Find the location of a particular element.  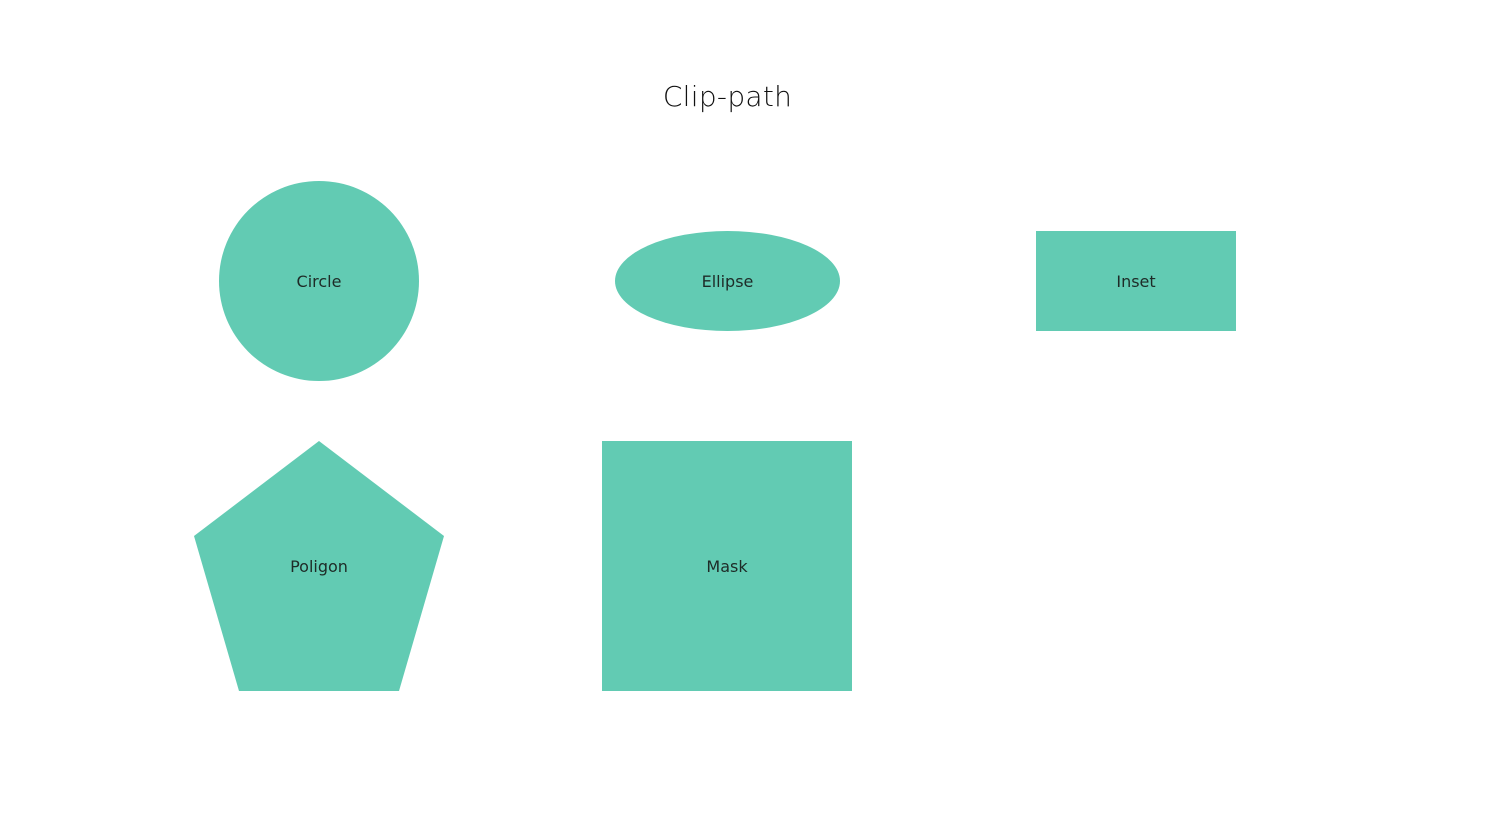

mask-label: Mask is located at coordinates (727, 566).